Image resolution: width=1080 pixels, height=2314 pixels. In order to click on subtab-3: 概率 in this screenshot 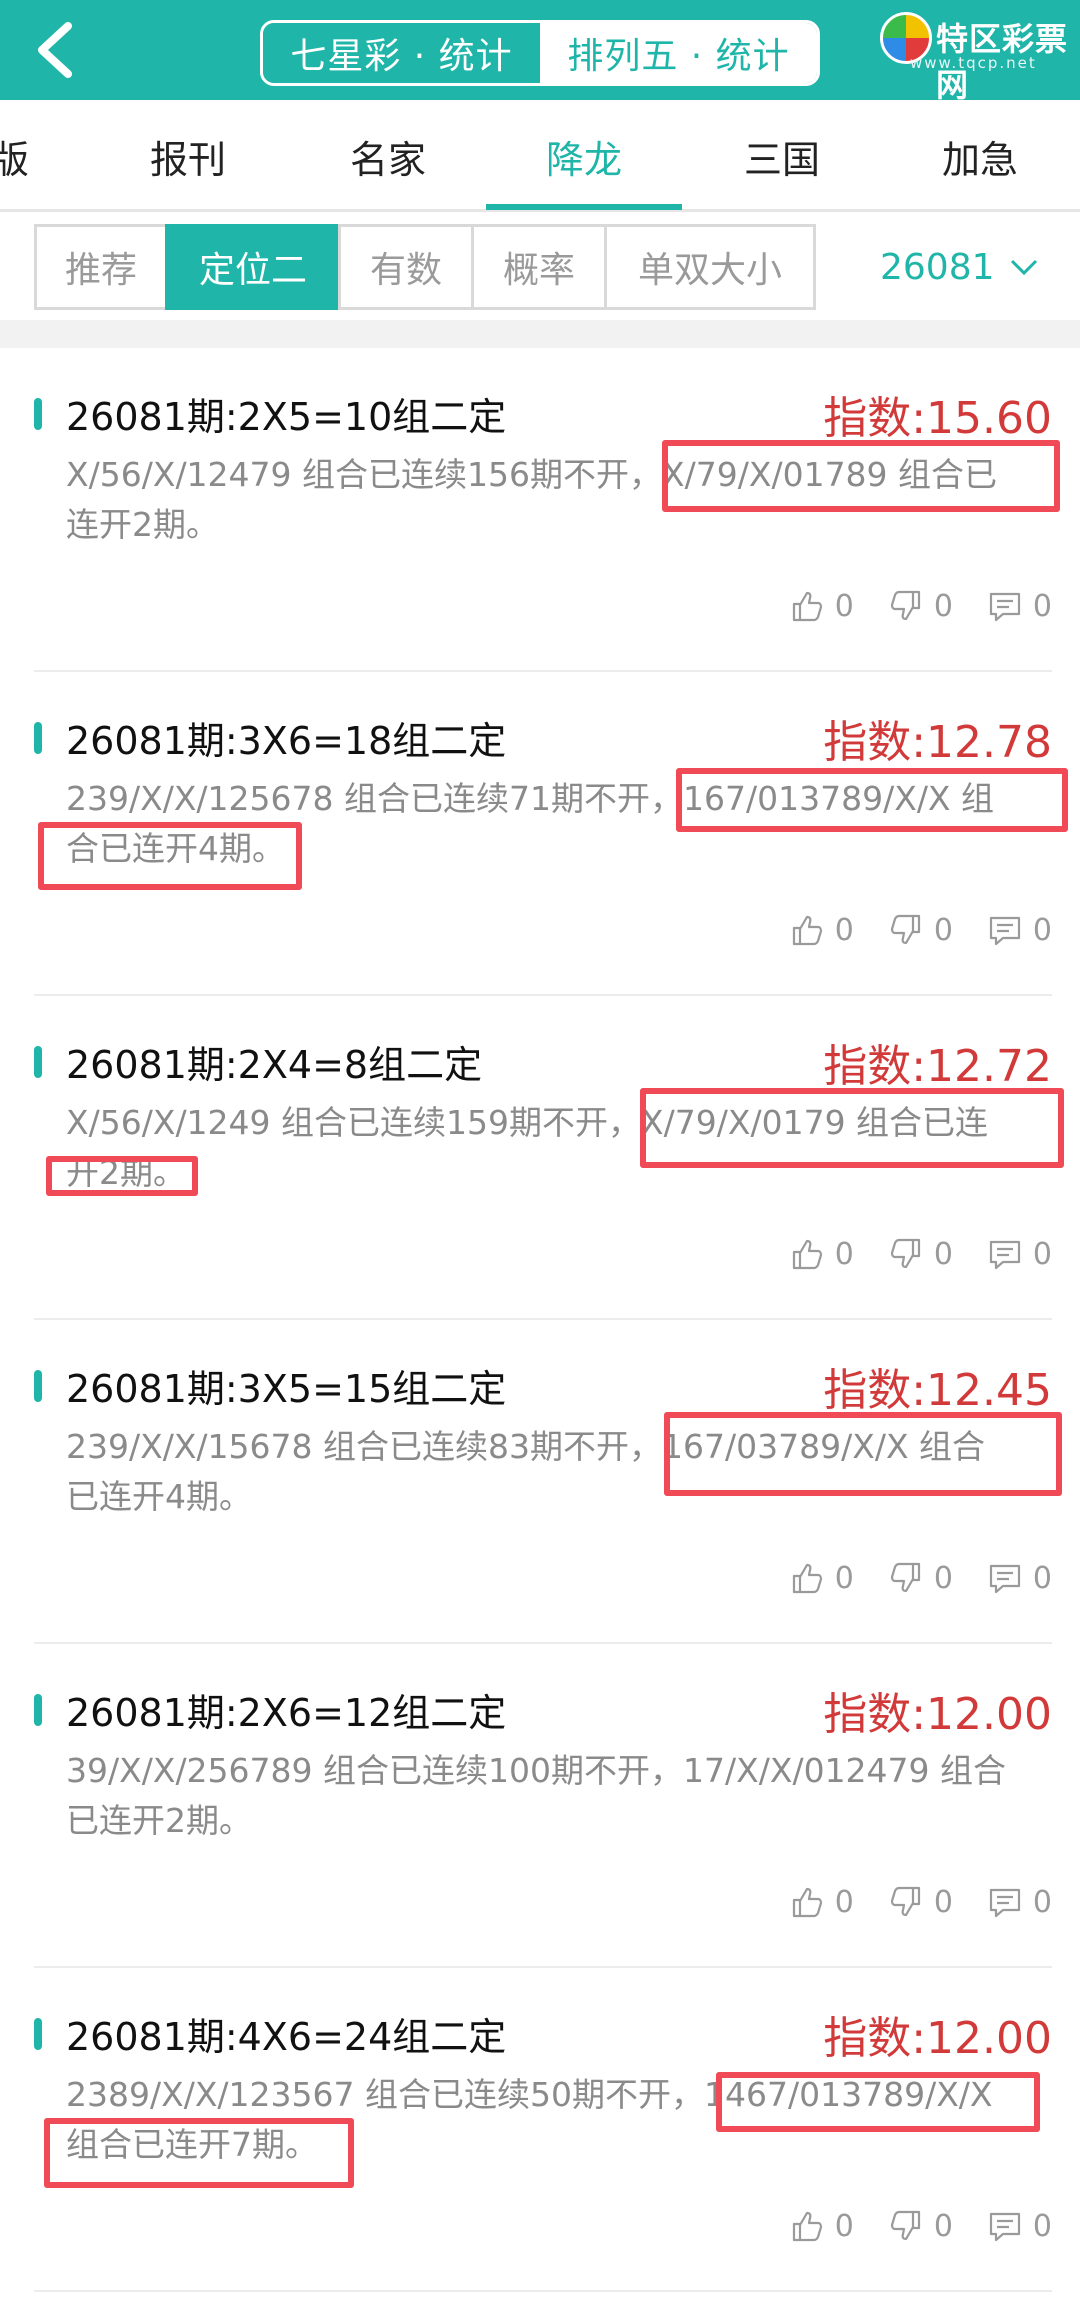, I will do `click(539, 267)`.